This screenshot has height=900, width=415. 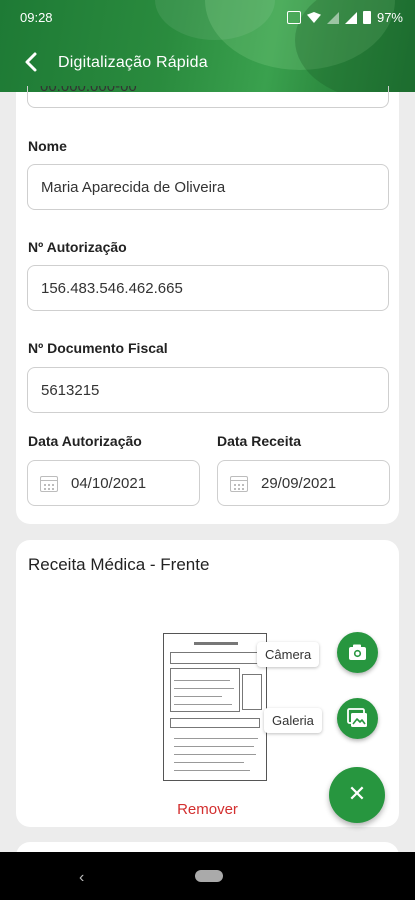 I want to click on data-receita-label: Data Receita, so click(x=259, y=441).